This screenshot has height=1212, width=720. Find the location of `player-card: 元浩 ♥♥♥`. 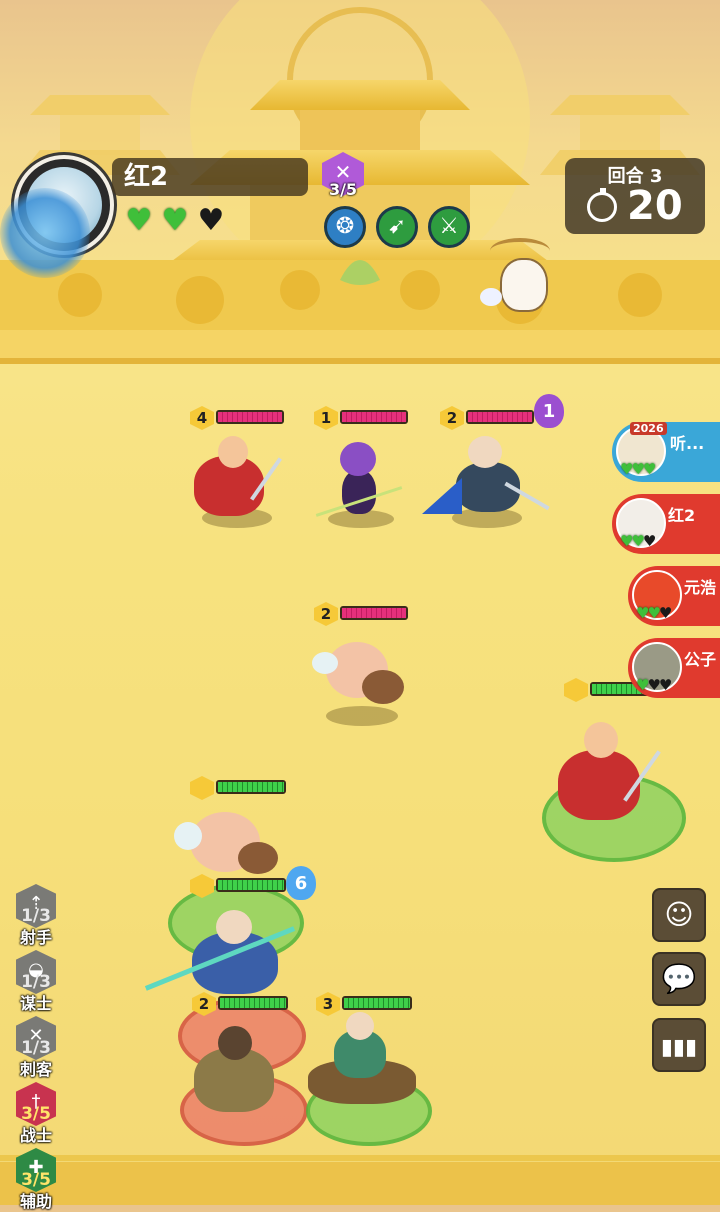

player-card: 元浩 ♥♥♥ is located at coordinates (674, 596).